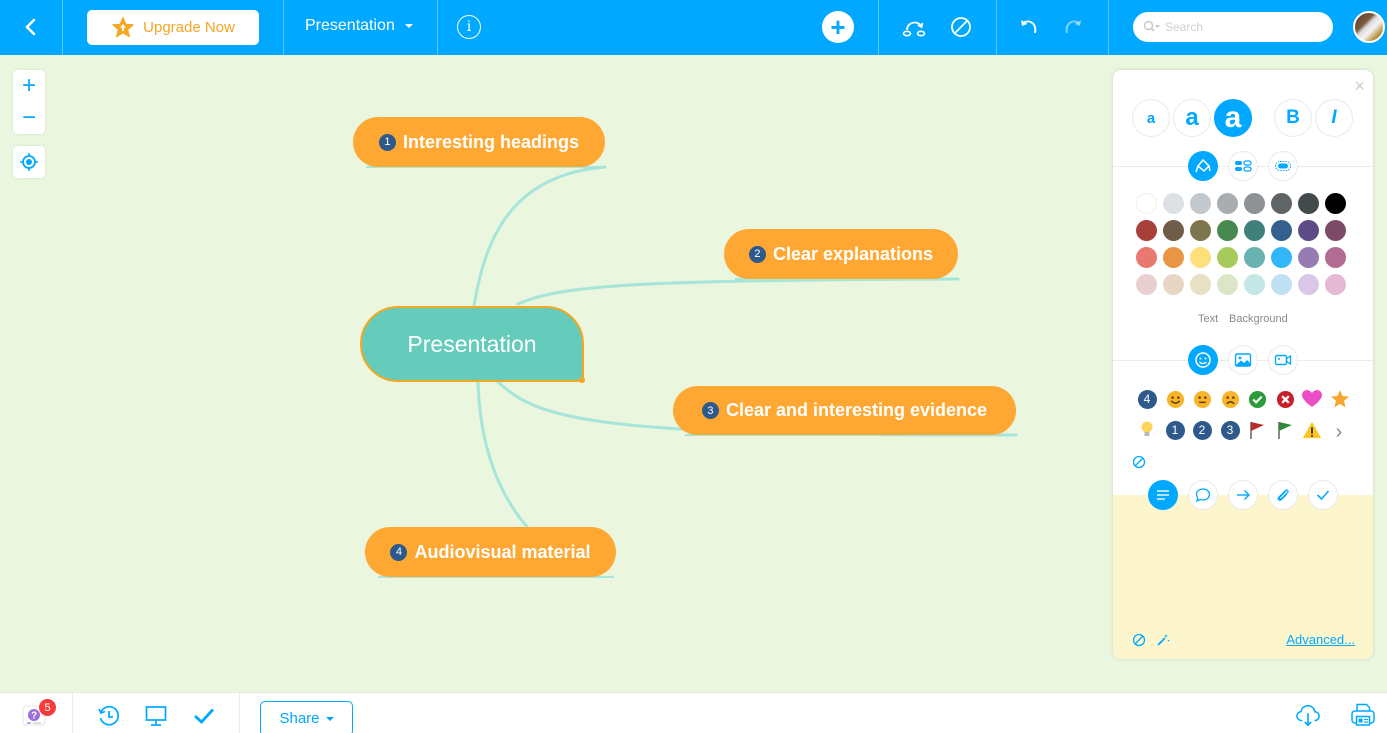  What do you see at coordinates (472, 344) in the screenshot?
I see `central-topic: Presentation` at bounding box center [472, 344].